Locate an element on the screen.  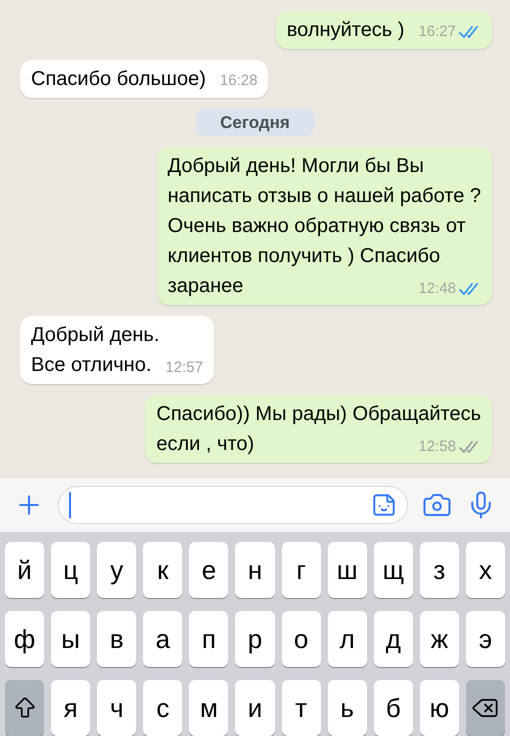
keyboard-key: р is located at coordinates (255, 639).